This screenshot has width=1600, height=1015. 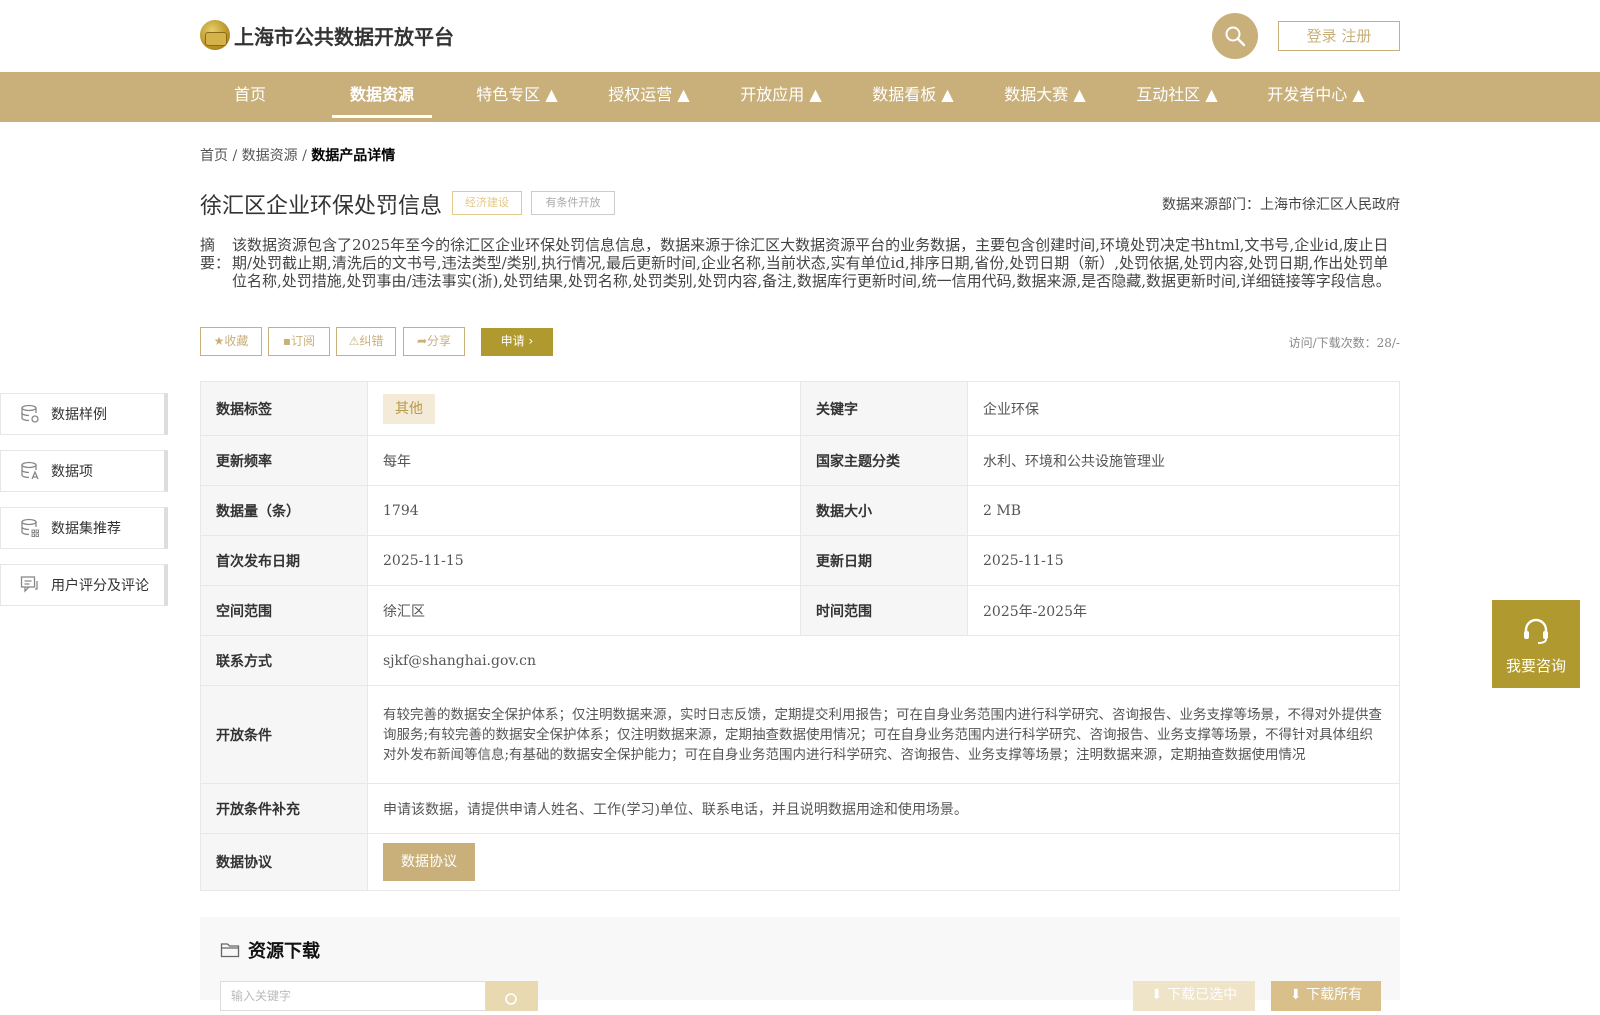 I want to click on nav-item-authorized-ops: 授权运营 ▲, so click(x=649, y=97).